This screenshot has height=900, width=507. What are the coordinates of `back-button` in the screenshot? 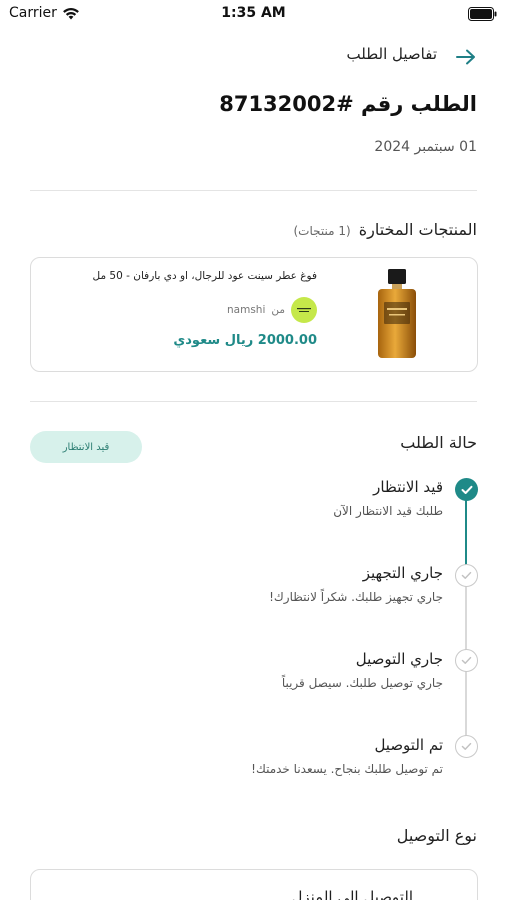 It's located at (466, 57).